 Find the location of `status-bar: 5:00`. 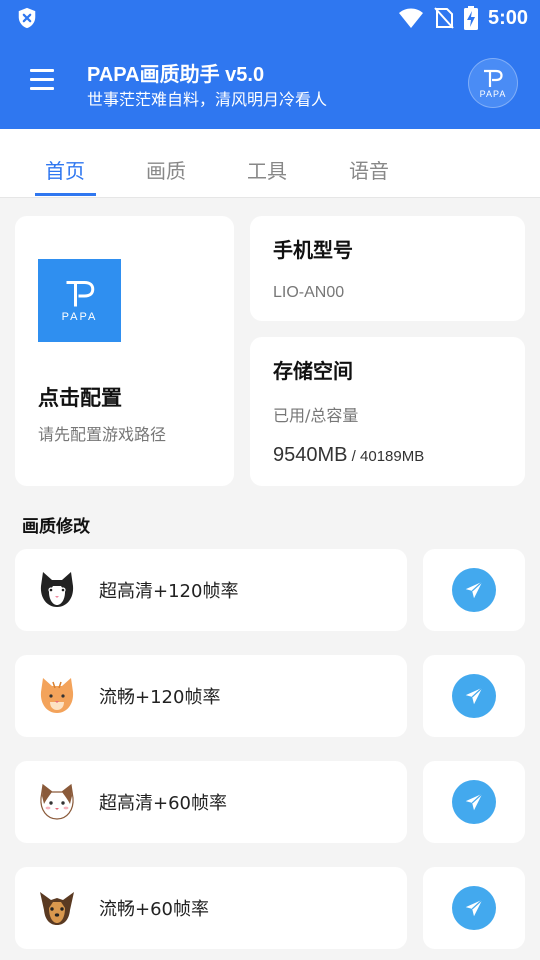

status-bar: 5:00 is located at coordinates (270, 18).